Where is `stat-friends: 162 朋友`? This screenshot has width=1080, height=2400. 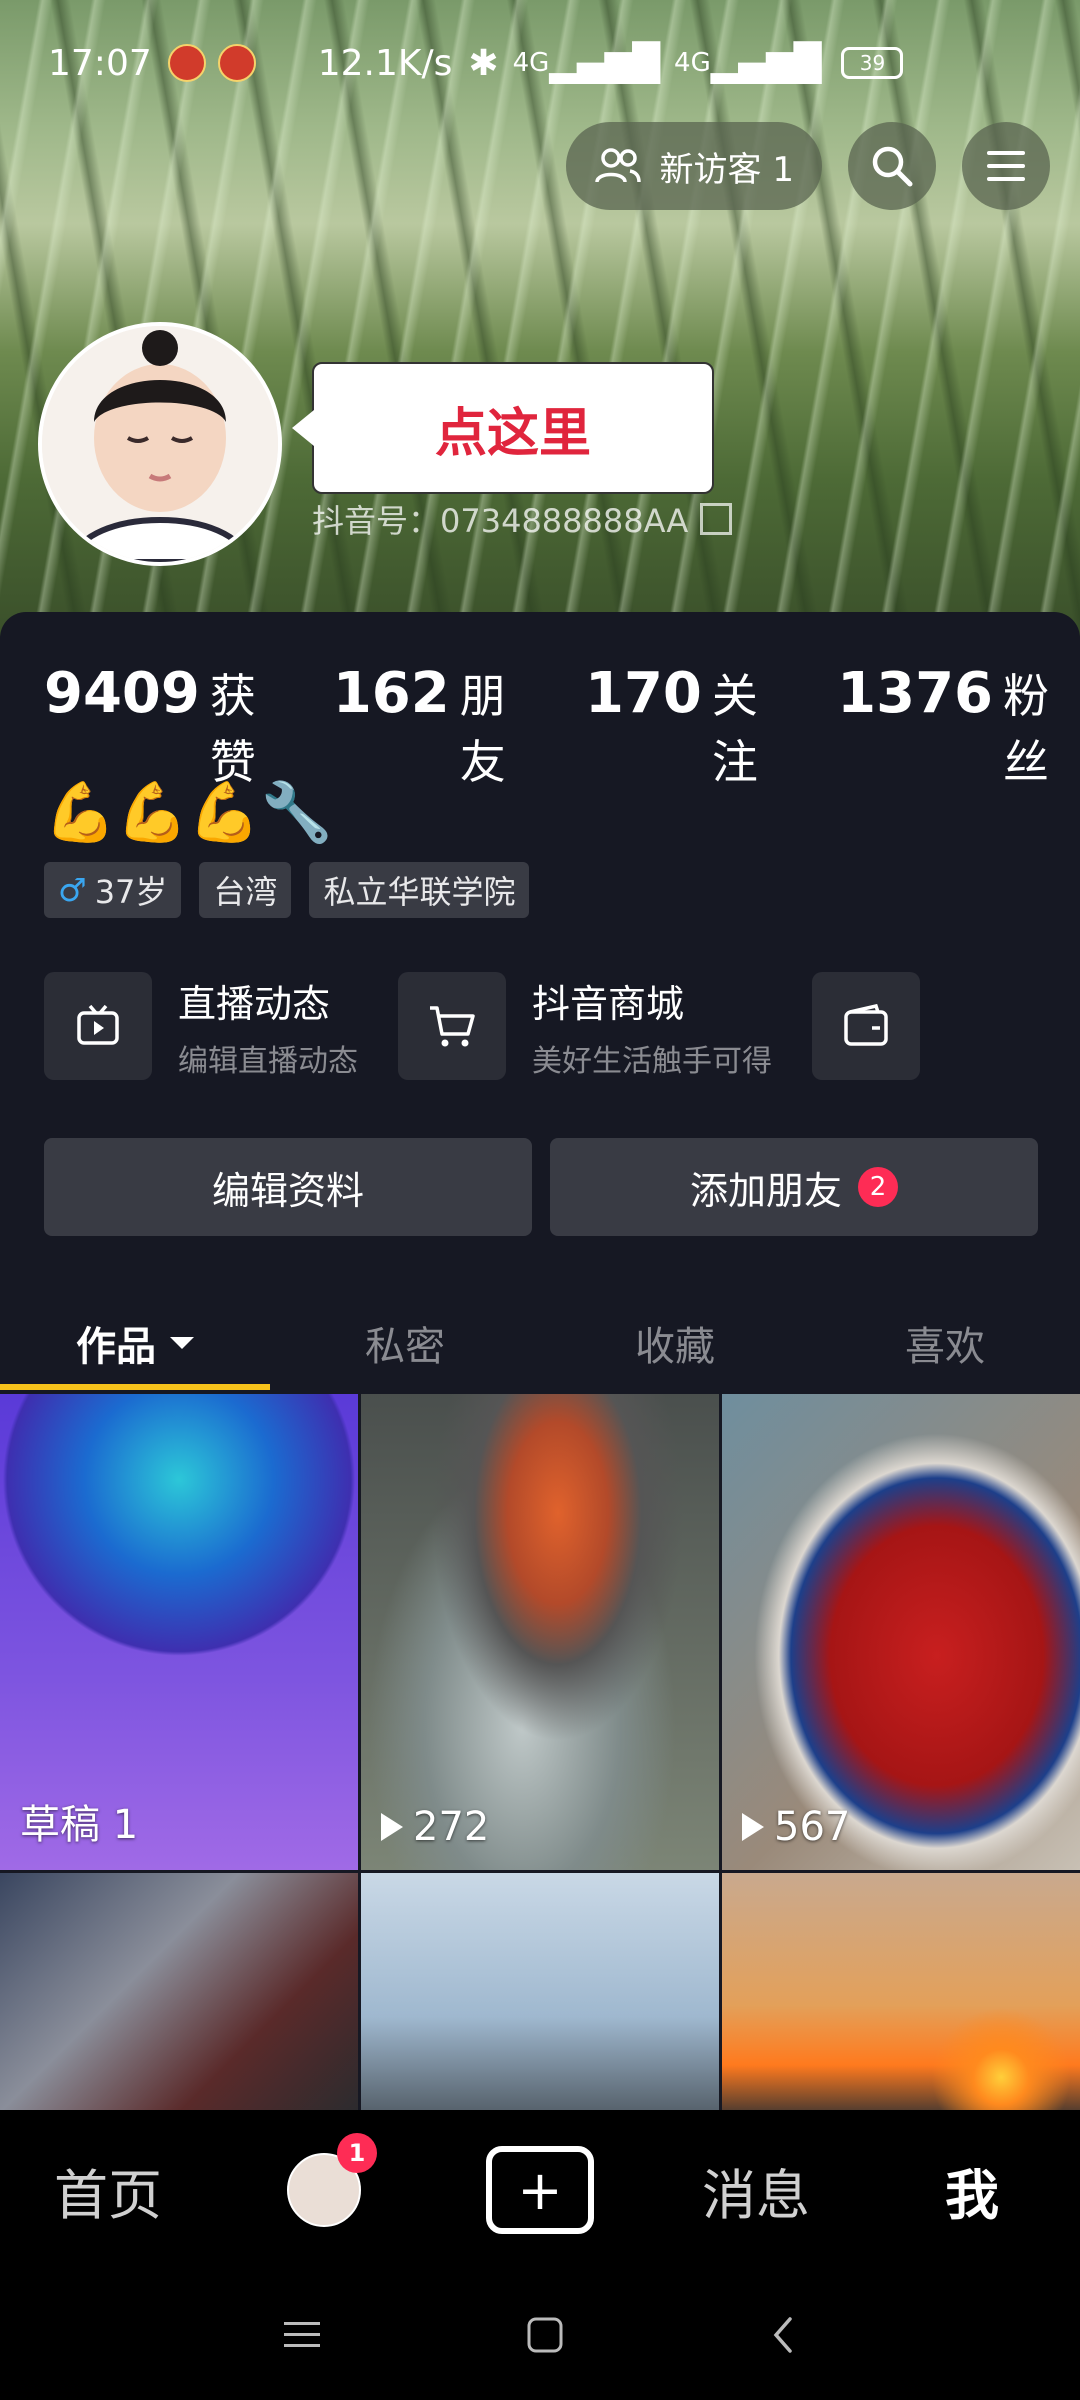 stat-friends: 162 朋友 is located at coordinates (436, 726).